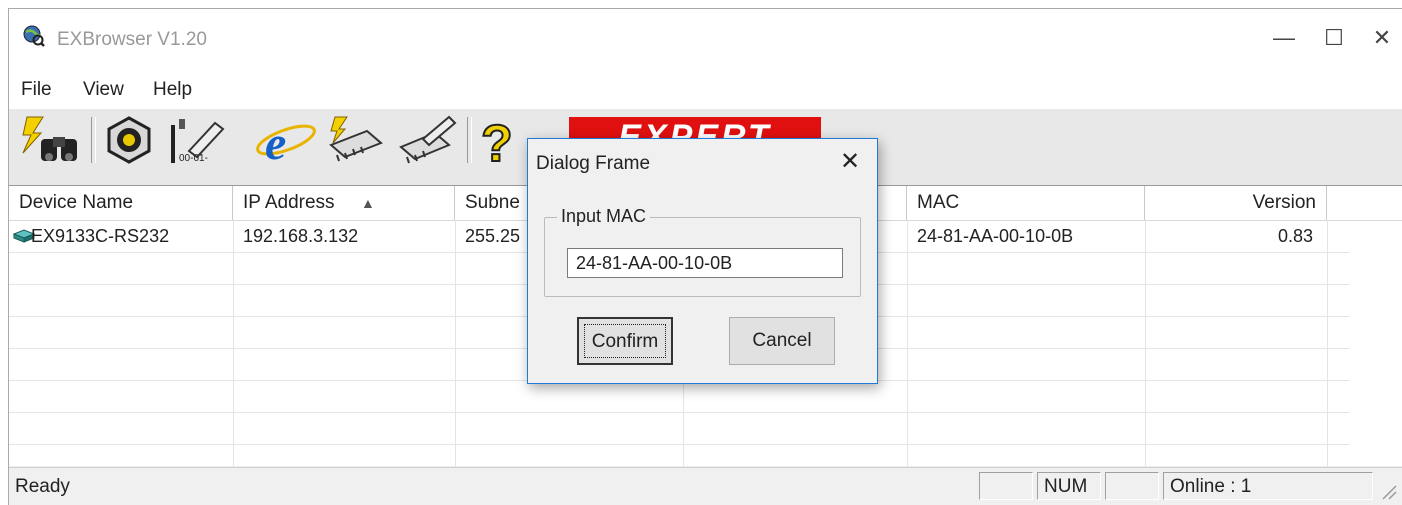  I want to click on dialog-close-button: ✕, so click(850, 162).